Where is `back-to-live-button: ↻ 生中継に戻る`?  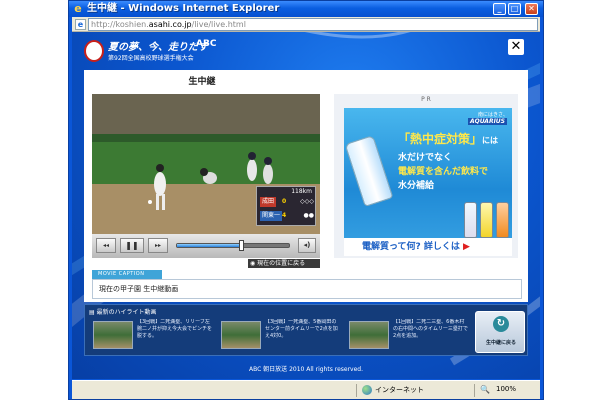
back-to-live-button: ↻ 生中継に戻る is located at coordinates (500, 332).